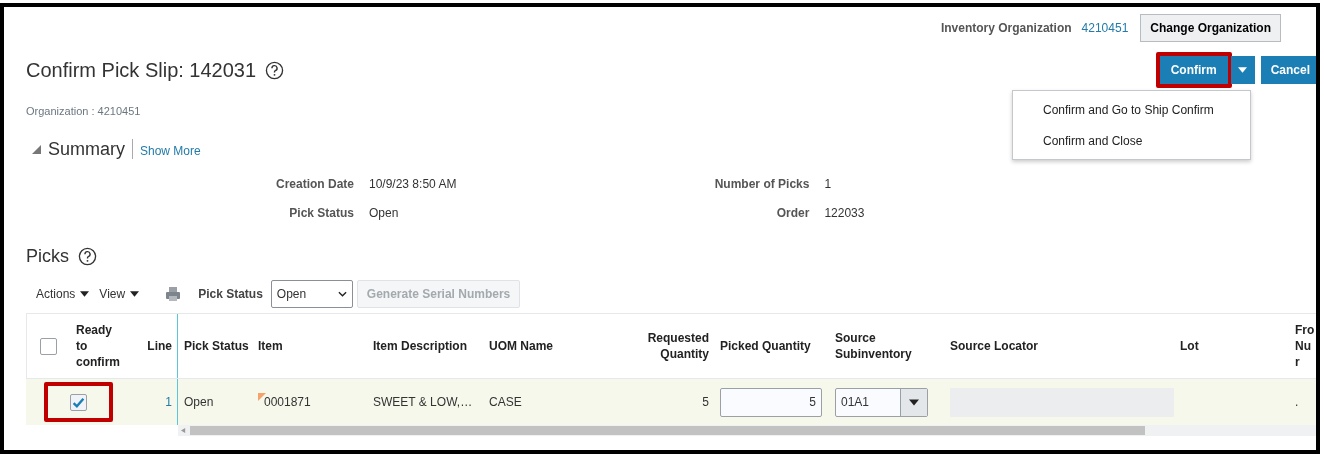 The image size is (1324, 455). What do you see at coordinates (881, 402) in the screenshot?
I see `subinventory-field: 01A1` at bounding box center [881, 402].